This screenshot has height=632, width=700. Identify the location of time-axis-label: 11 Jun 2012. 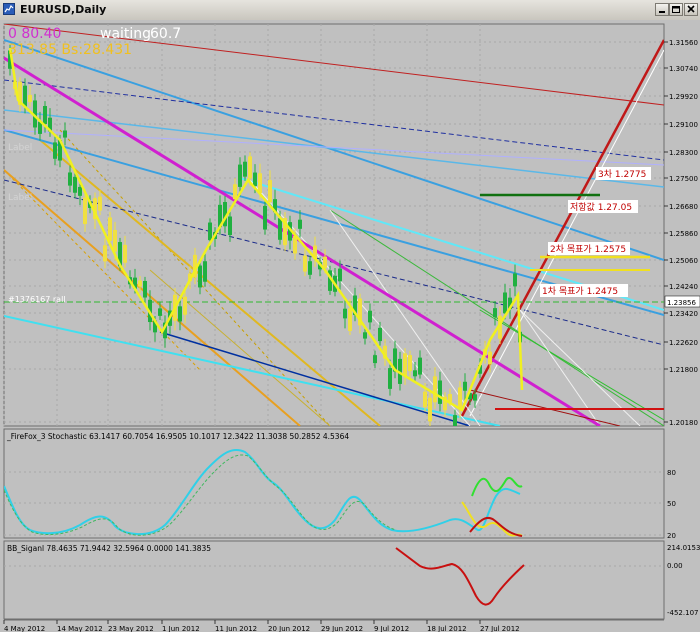
(236, 628).